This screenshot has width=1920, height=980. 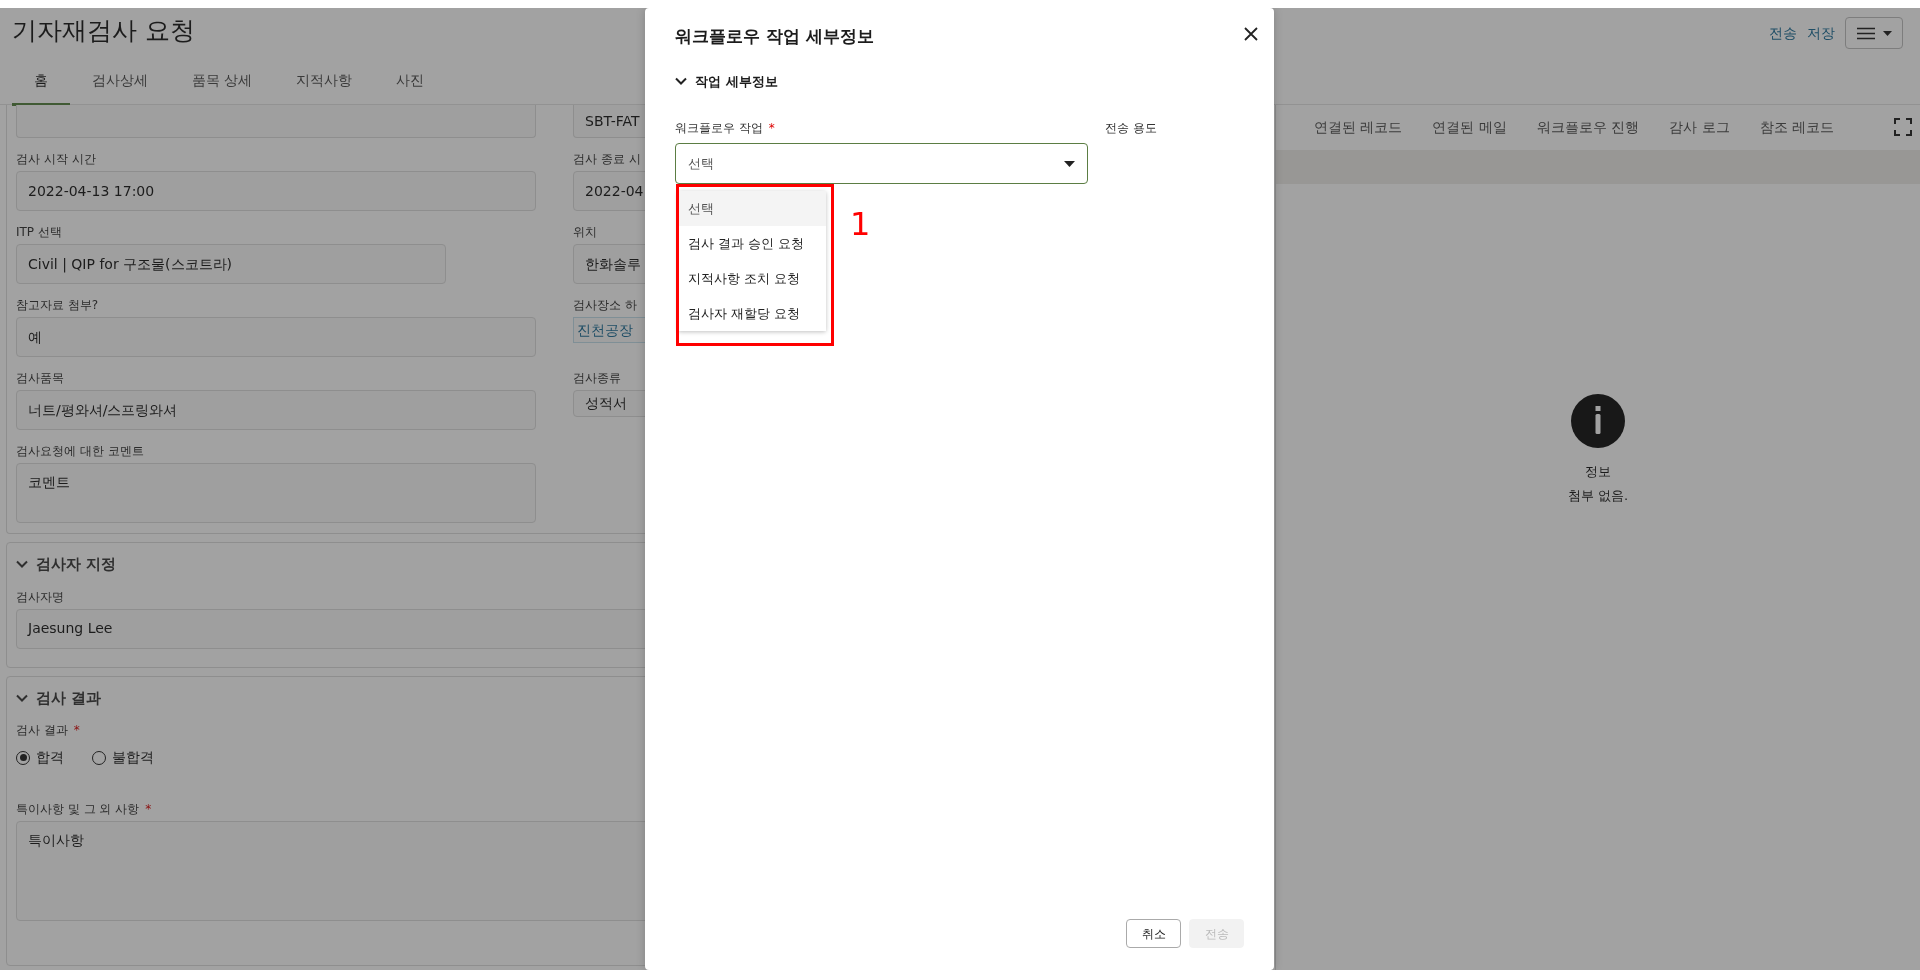 What do you see at coordinates (719, 128) in the screenshot?
I see `field-label: 워크플로우 작업` at bounding box center [719, 128].